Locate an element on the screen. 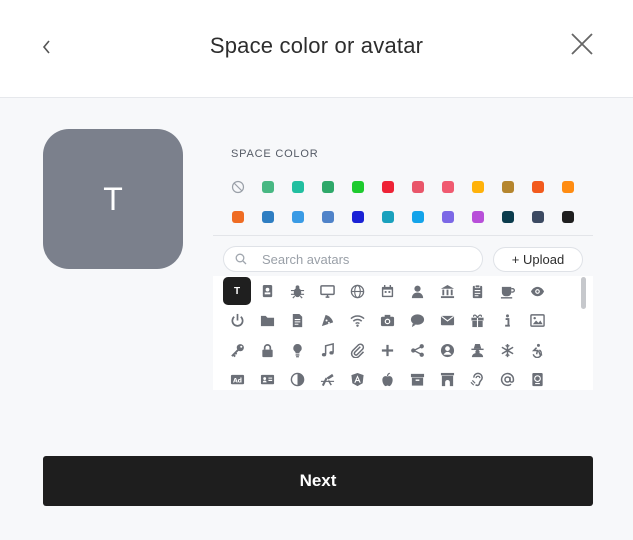 This screenshot has width=633, height=540. close-button is located at coordinates (582, 44).